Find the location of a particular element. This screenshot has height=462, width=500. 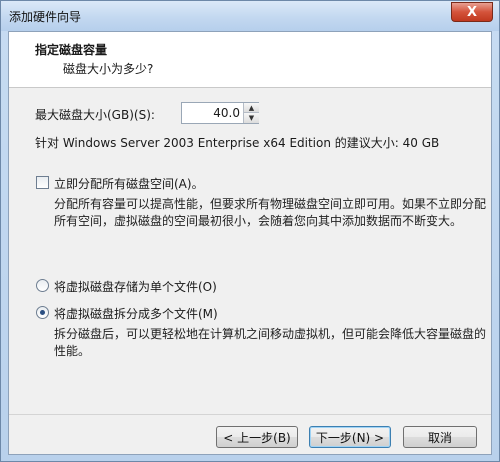

multiple-files-radio is located at coordinates (42, 312).